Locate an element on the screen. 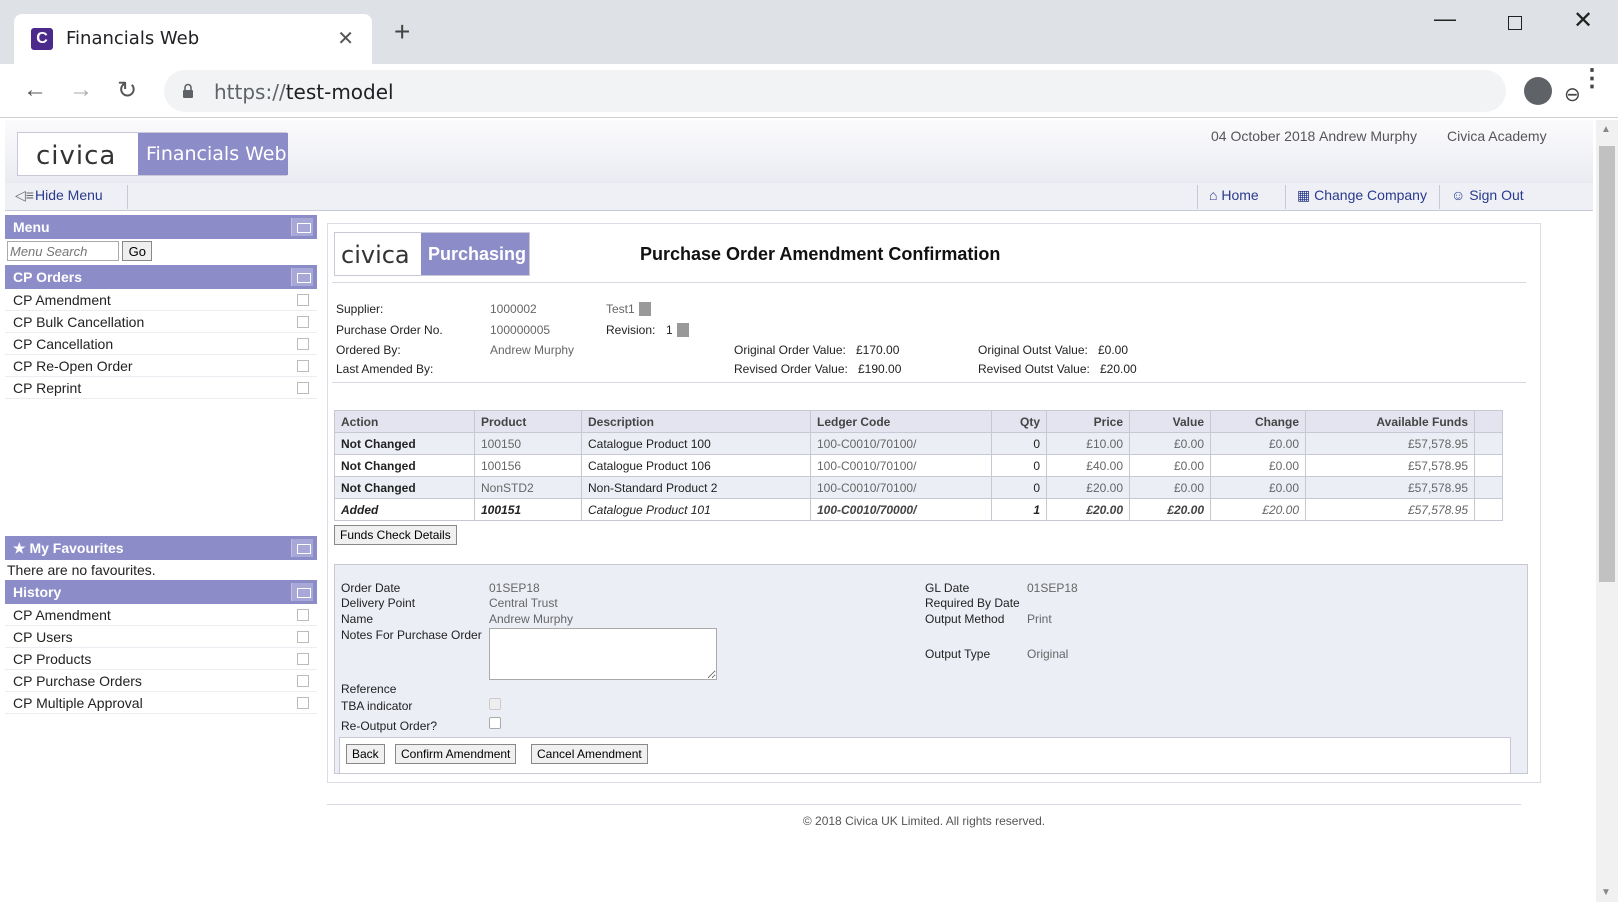 This screenshot has height=902, width=1618. history-item-label: CP Products is located at coordinates (52, 659).